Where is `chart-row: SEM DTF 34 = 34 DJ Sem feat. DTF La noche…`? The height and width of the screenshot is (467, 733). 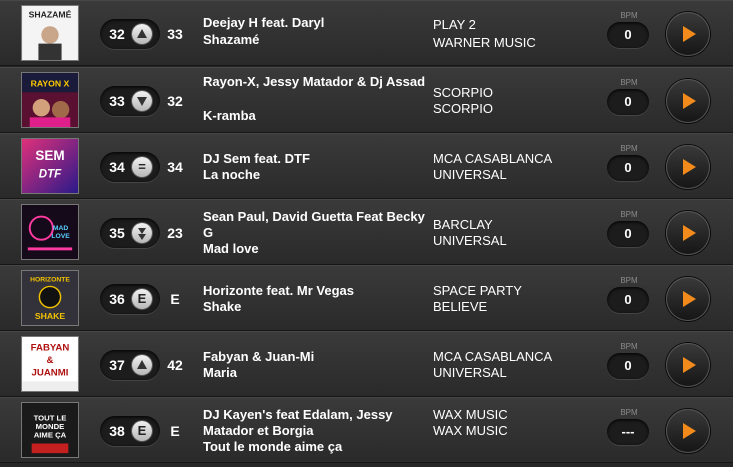 chart-row: SEM DTF 34 = 34 DJ Sem feat. DTF La noche… is located at coordinates (366, 166).